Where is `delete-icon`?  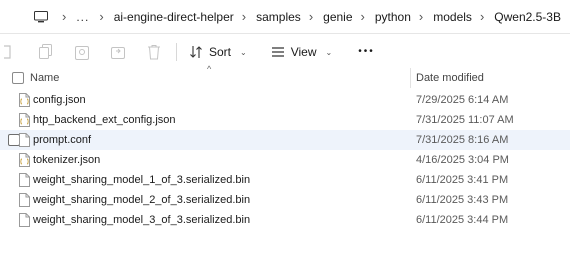
delete-icon is located at coordinates (154, 52).